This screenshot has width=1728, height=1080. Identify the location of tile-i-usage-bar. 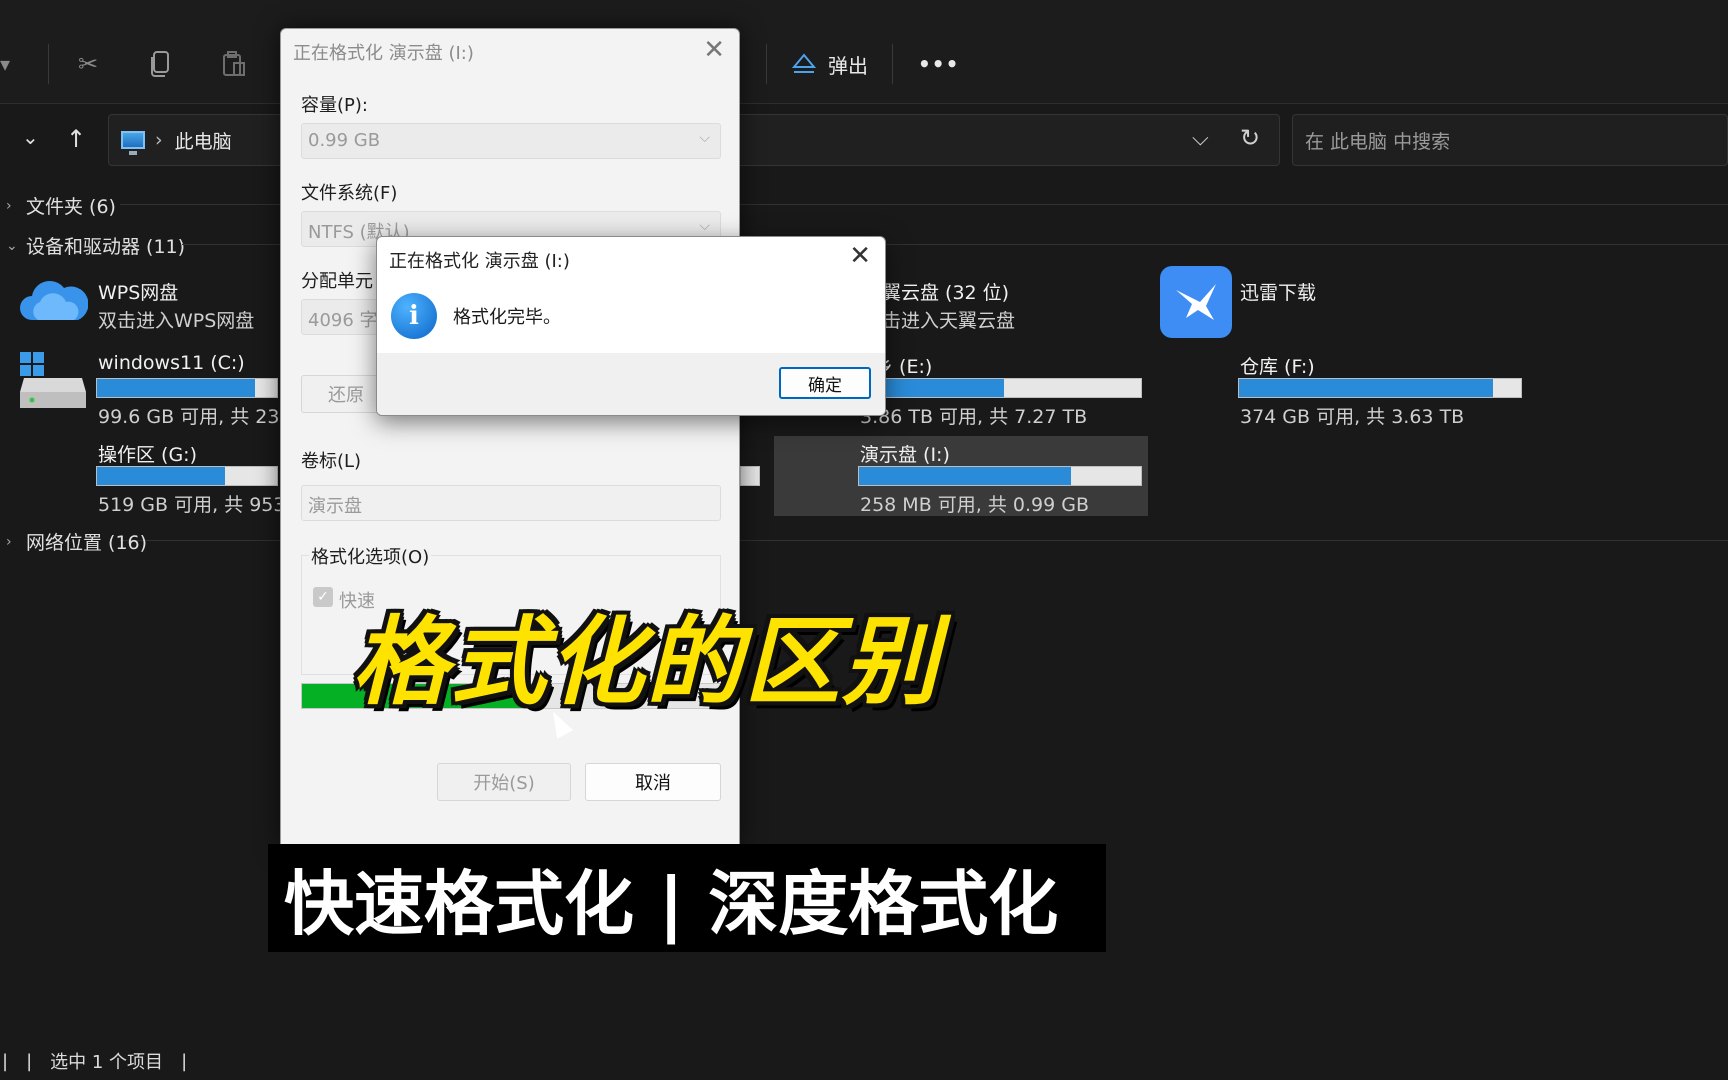
(1000, 476).